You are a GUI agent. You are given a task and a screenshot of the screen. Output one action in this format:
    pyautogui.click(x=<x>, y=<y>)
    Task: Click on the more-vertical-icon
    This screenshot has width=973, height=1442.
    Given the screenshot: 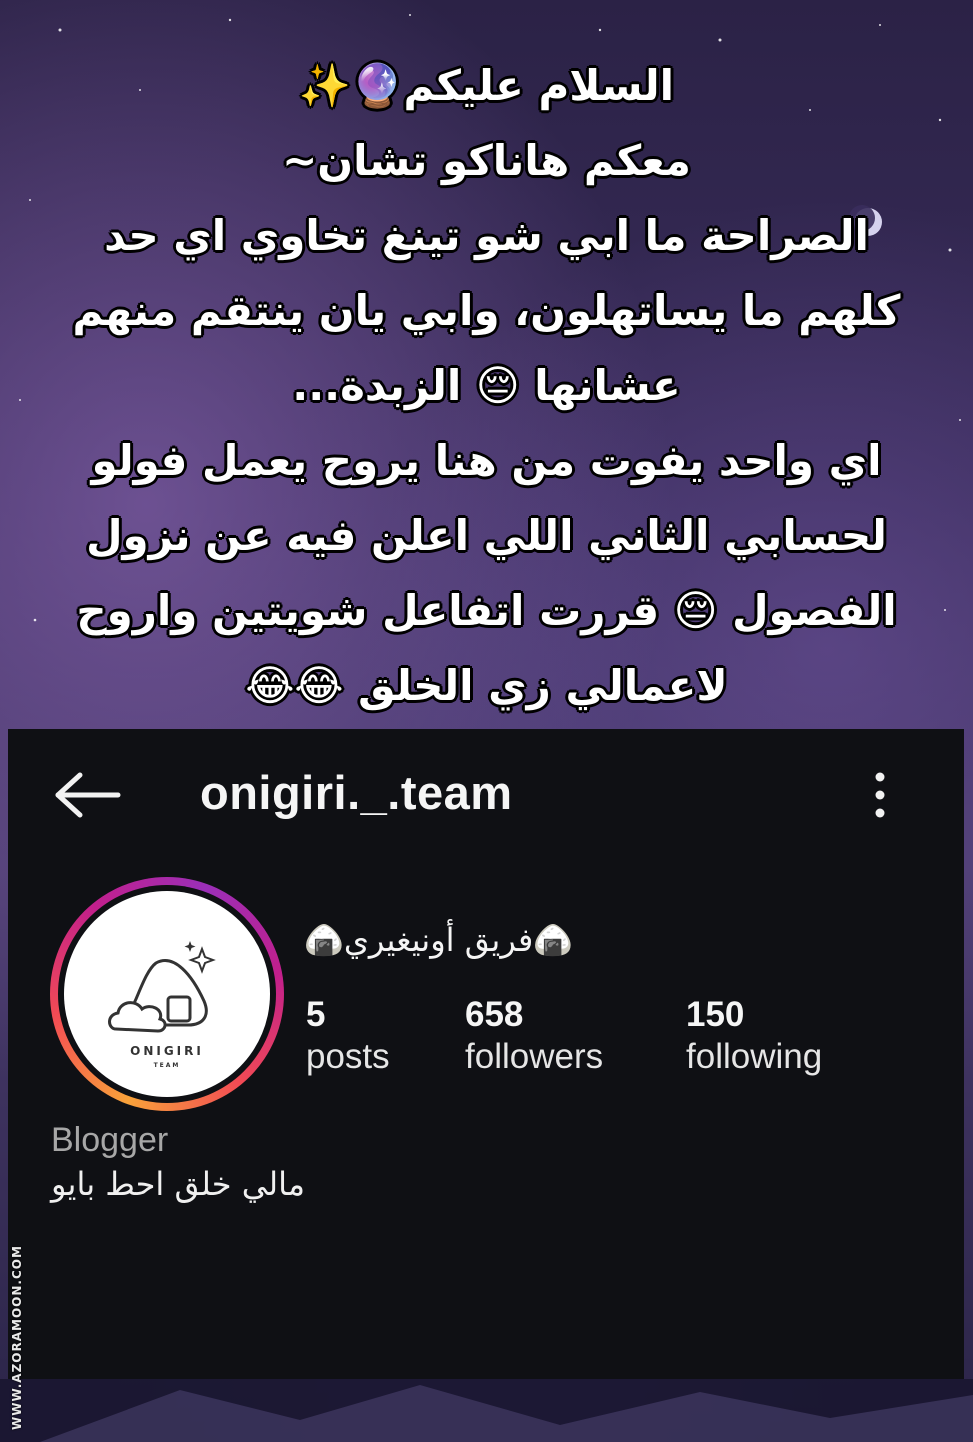 What is the action you would take?
    pyautogui.click(x=880, y=795)
    